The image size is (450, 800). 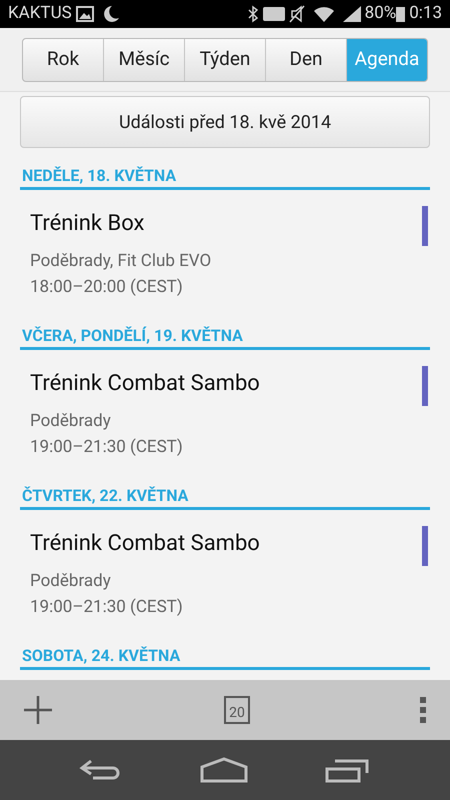 What do you see at coordinates (224, 770) in the screenshot?
I see `home-icon` at bounding box center [224, 770].